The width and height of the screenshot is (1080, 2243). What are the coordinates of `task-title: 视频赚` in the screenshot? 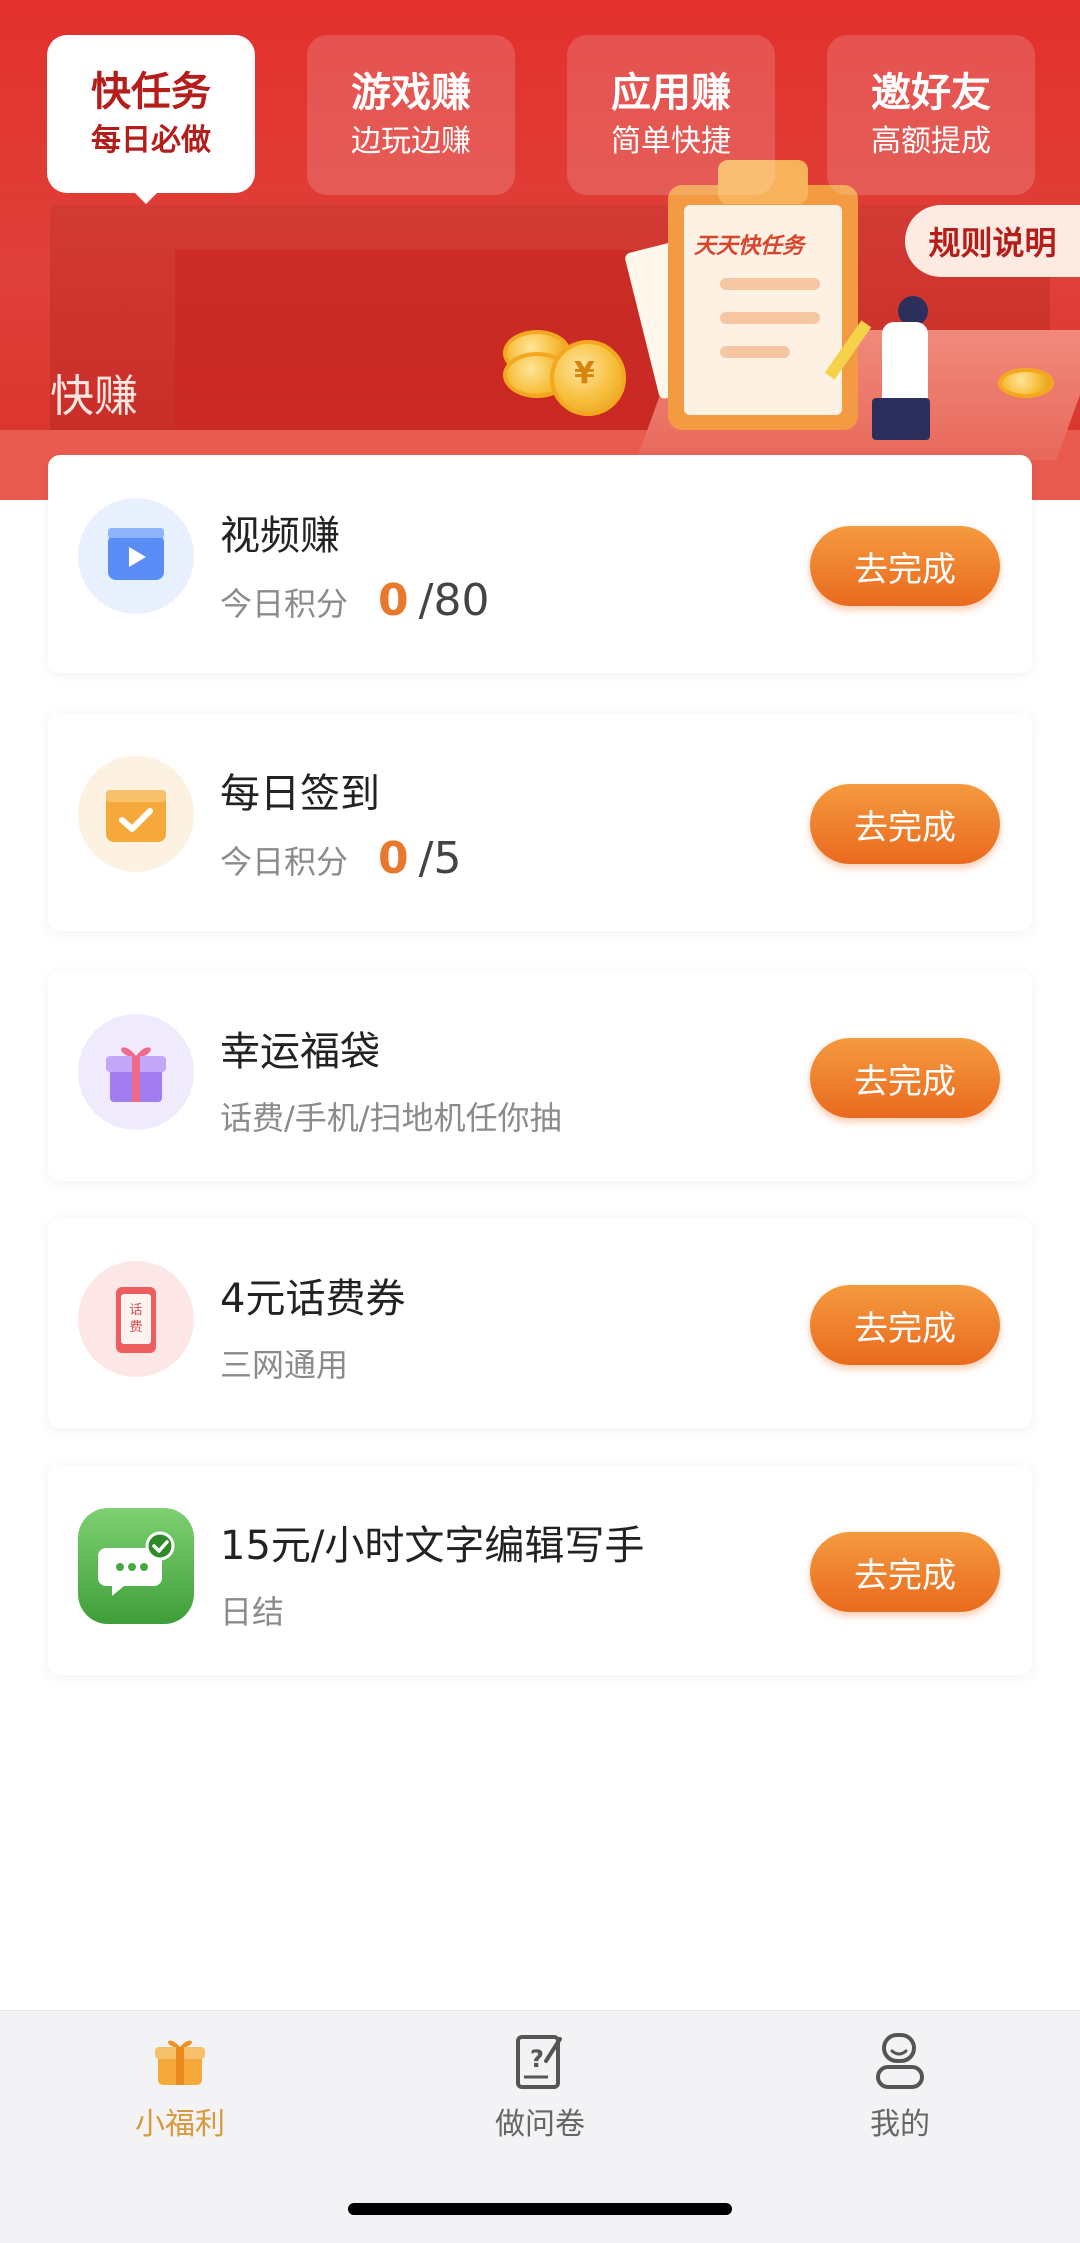 It's located at (280, 536).